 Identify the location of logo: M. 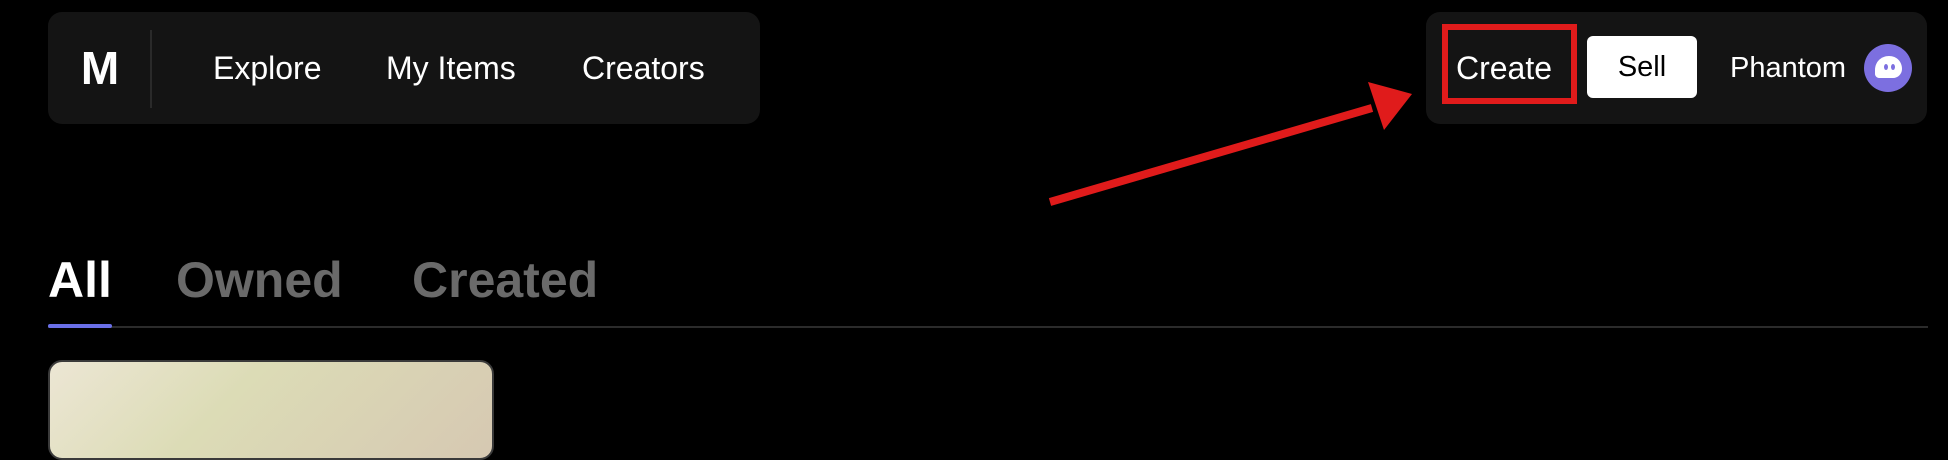
(100, 68).